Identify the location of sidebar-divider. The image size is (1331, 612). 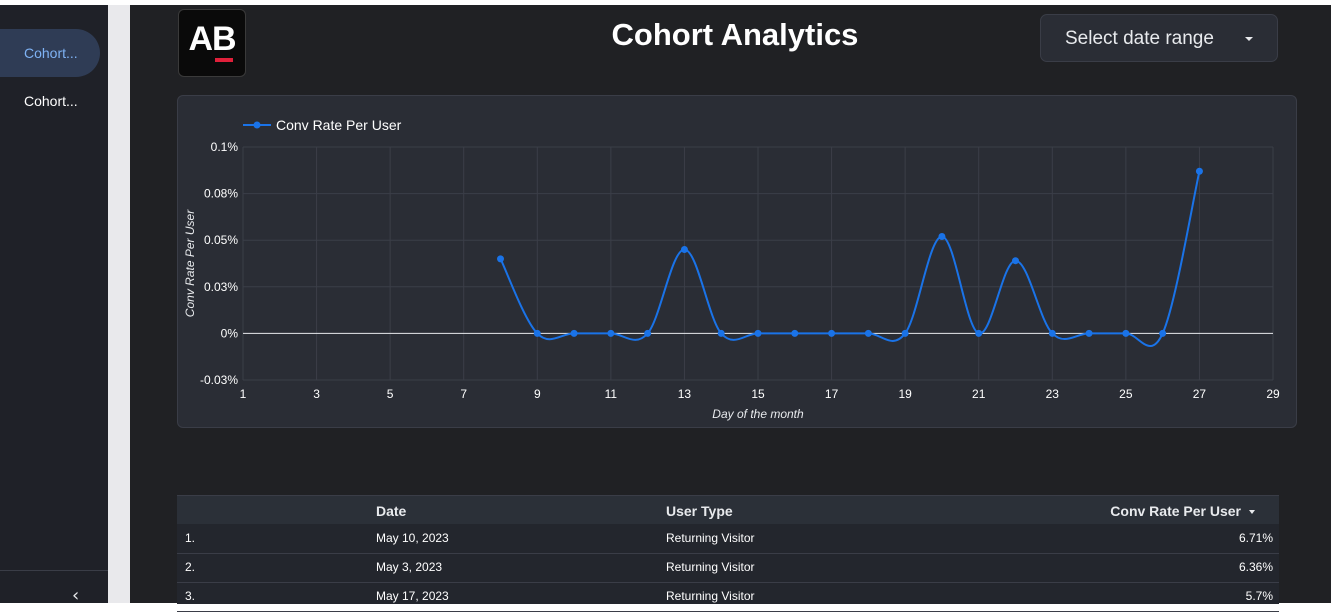
(54, 570).